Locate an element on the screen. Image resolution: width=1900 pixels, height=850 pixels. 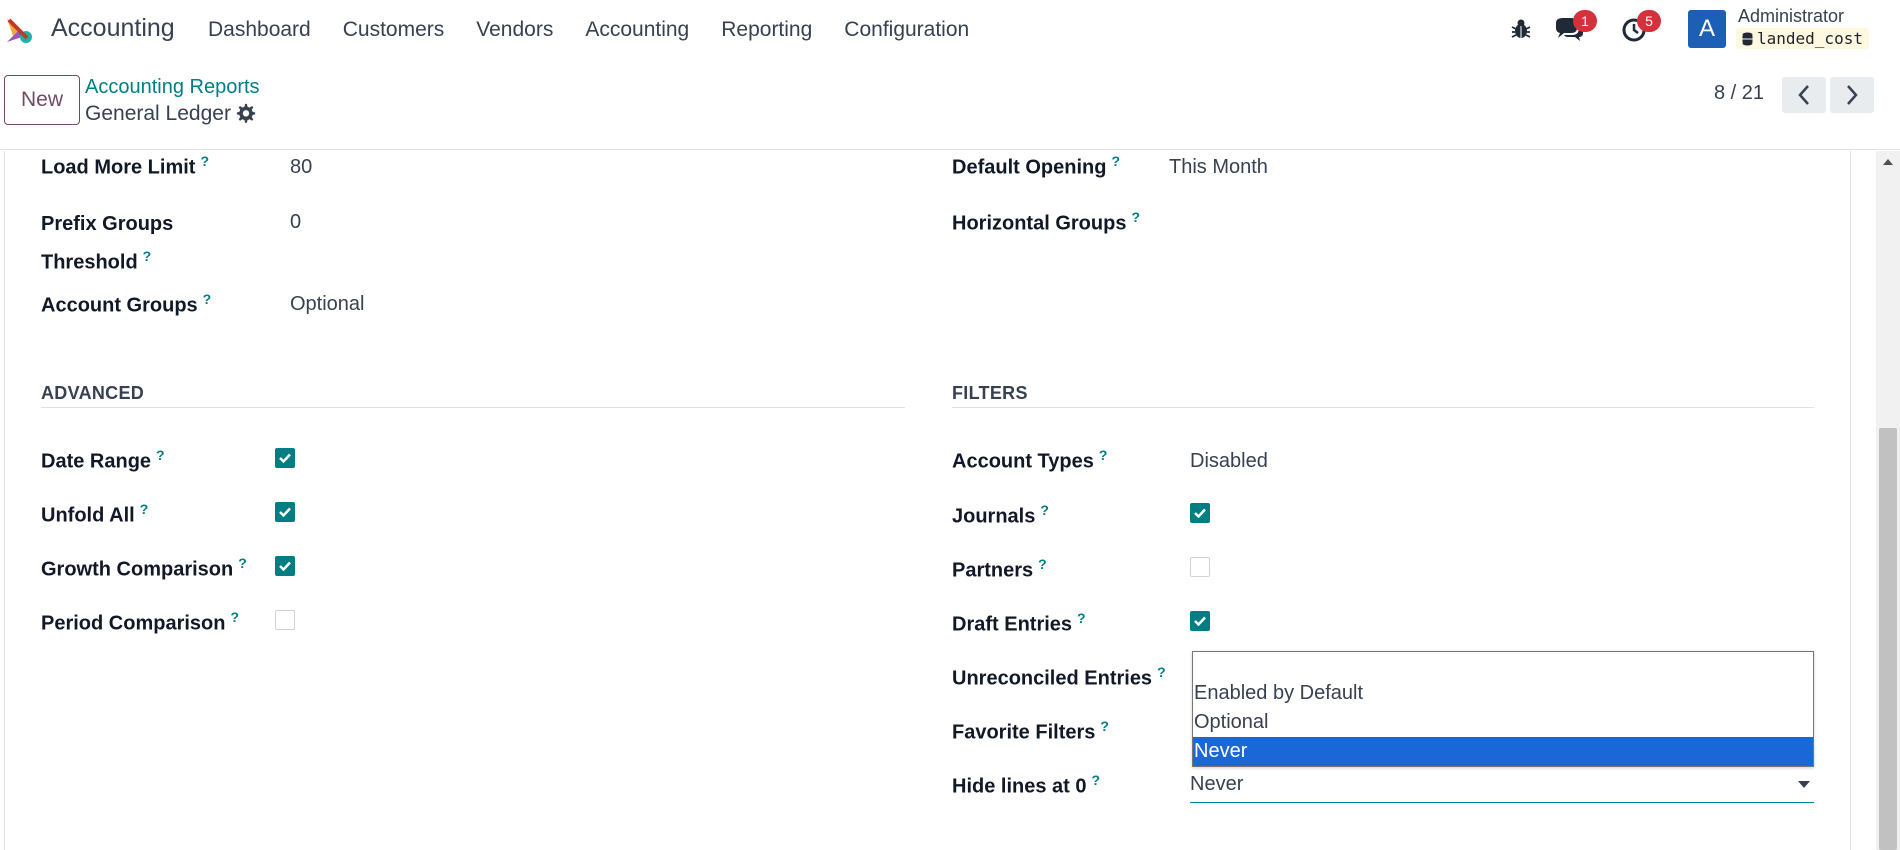
menu-item-dashboard: Dashboard is located at coordinates (259, 30).